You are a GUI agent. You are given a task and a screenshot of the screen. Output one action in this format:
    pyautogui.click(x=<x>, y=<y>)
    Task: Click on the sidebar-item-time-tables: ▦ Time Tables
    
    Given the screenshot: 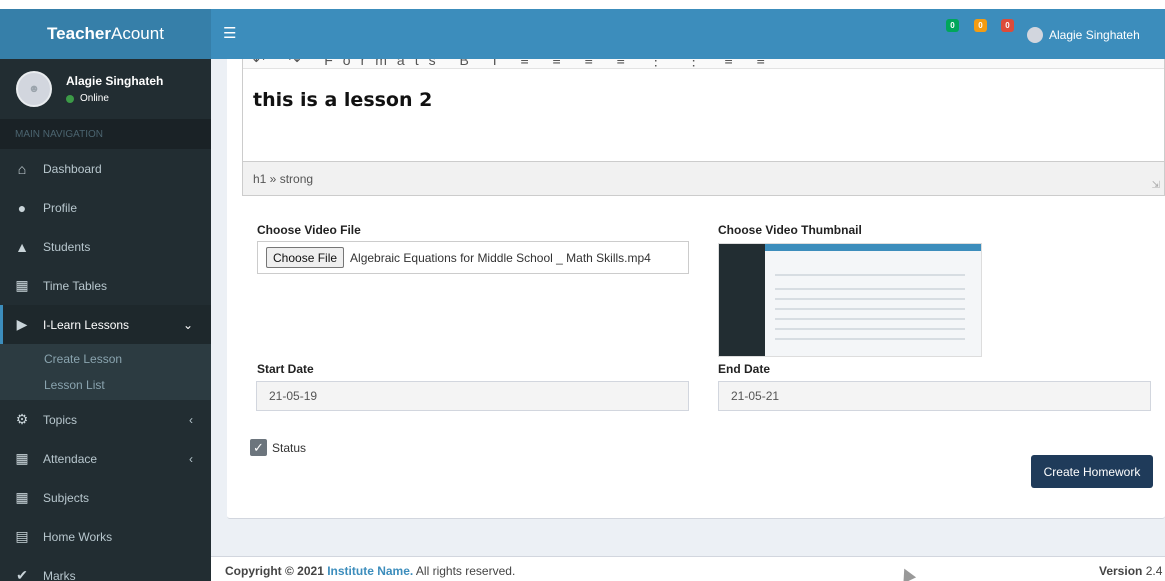 What is the action you would take?
    pyautogui.click(x=105, y=285)
    